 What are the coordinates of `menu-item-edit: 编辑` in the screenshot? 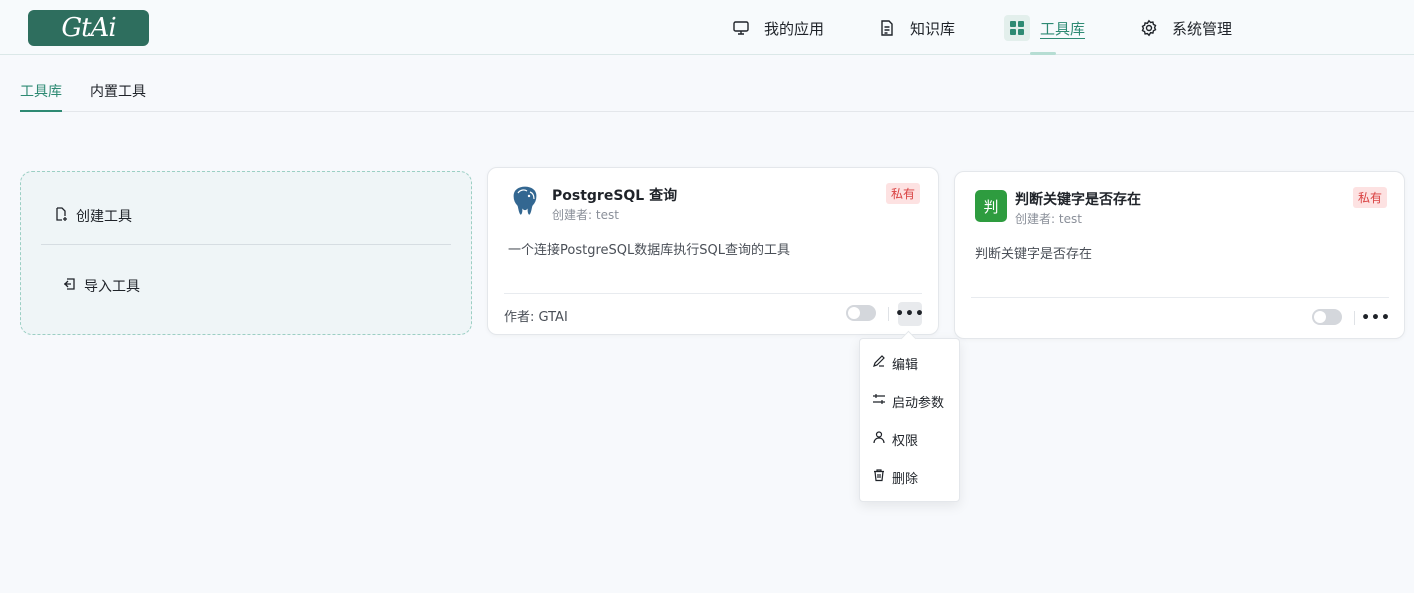 It's located at (895, 363).